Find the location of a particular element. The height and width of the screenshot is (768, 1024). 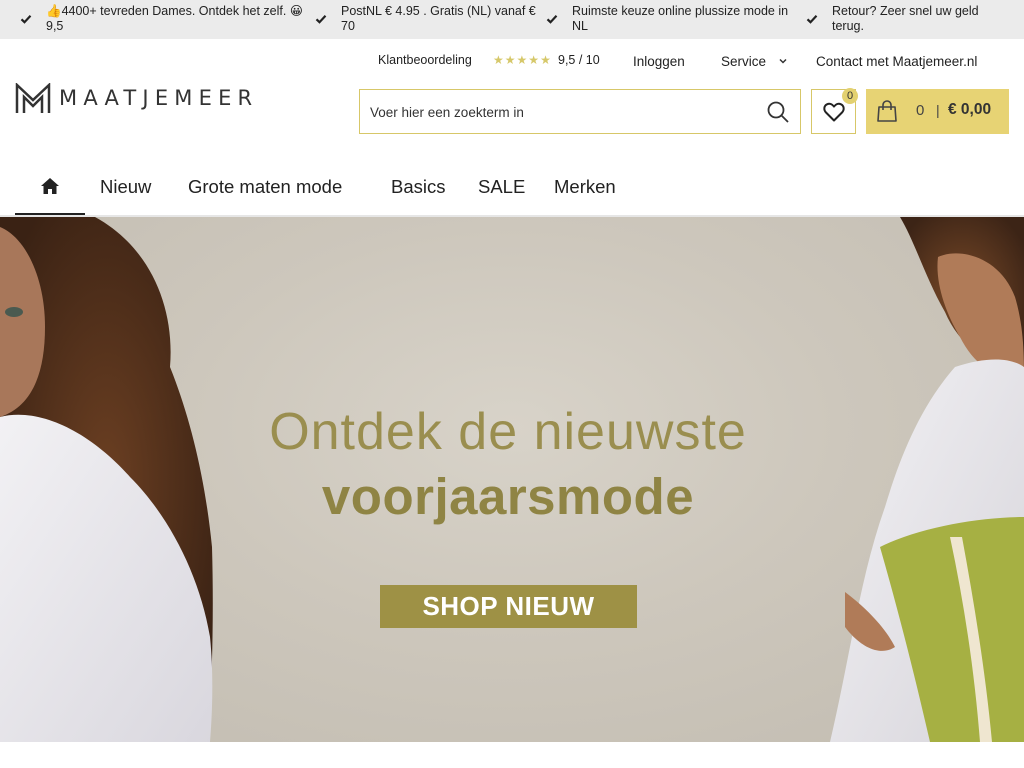

hero-subheading: voorjaarsmode is located at coordinates (508, 496).